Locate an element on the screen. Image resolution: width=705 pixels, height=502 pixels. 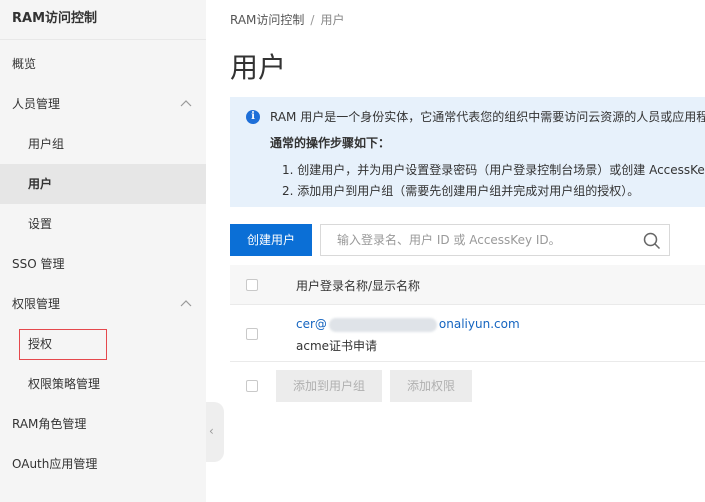
info-description: RAM 用户是一个身份实体，它通常代表您的组织中需要访问云资源的人员或应用程序。 is located at coordinates (487, 117).